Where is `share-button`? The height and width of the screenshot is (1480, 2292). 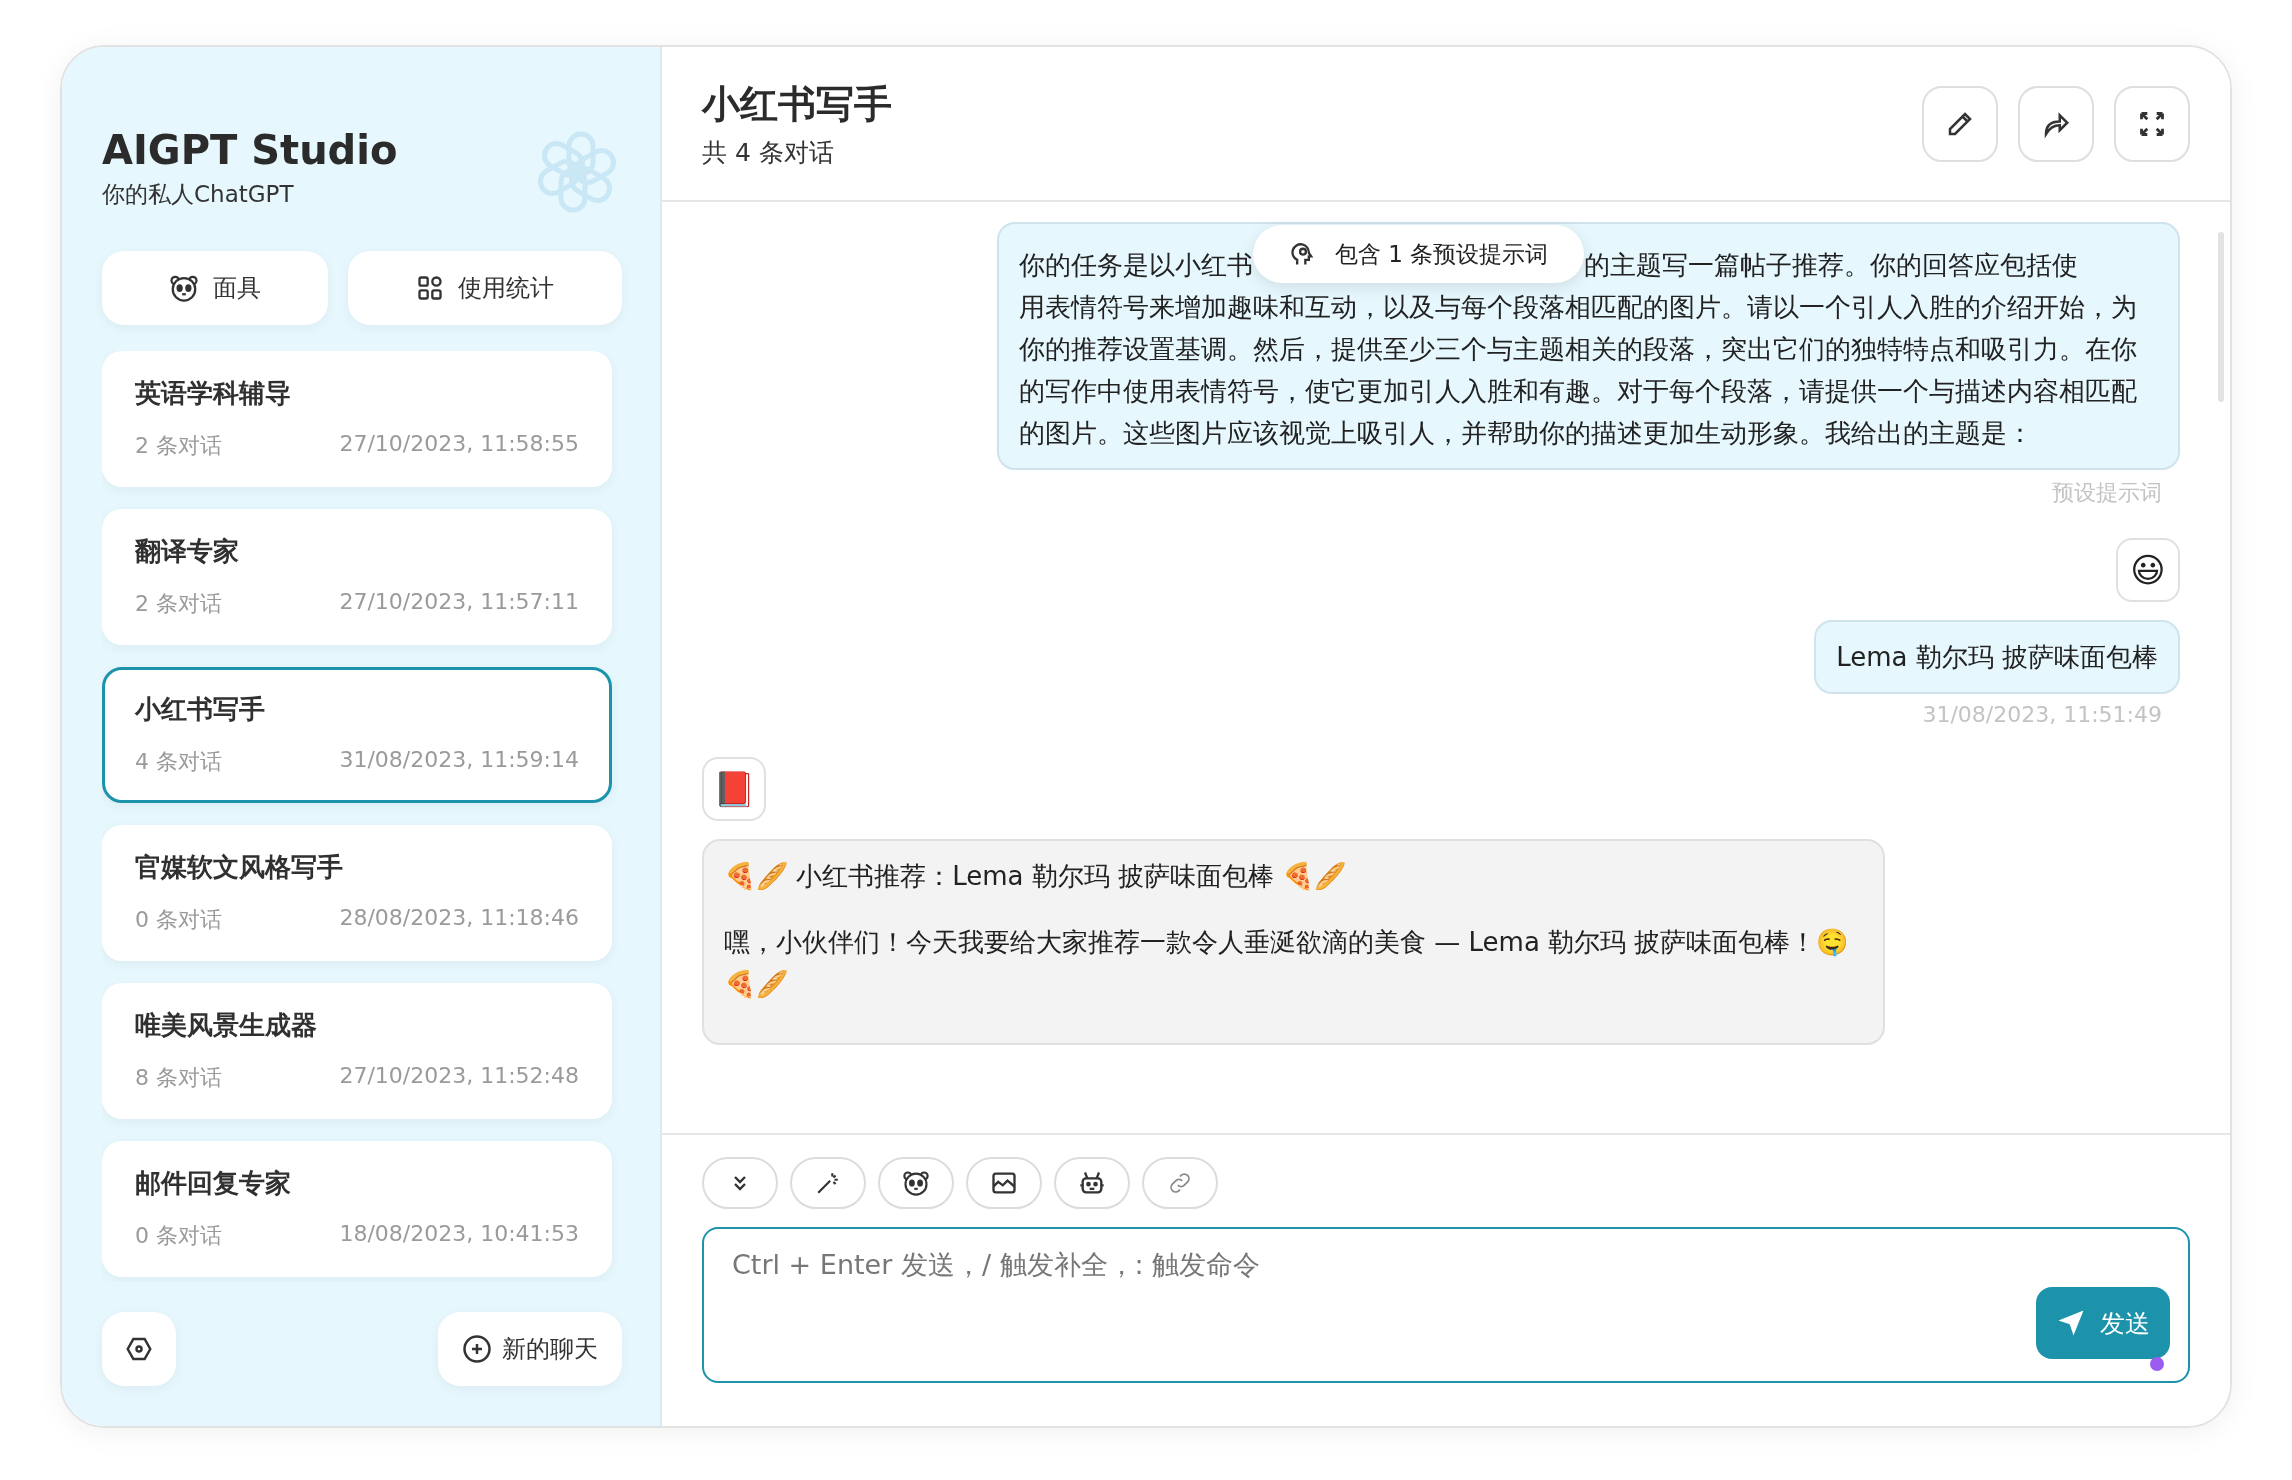 share-button is located at coordinates (2056, 123).